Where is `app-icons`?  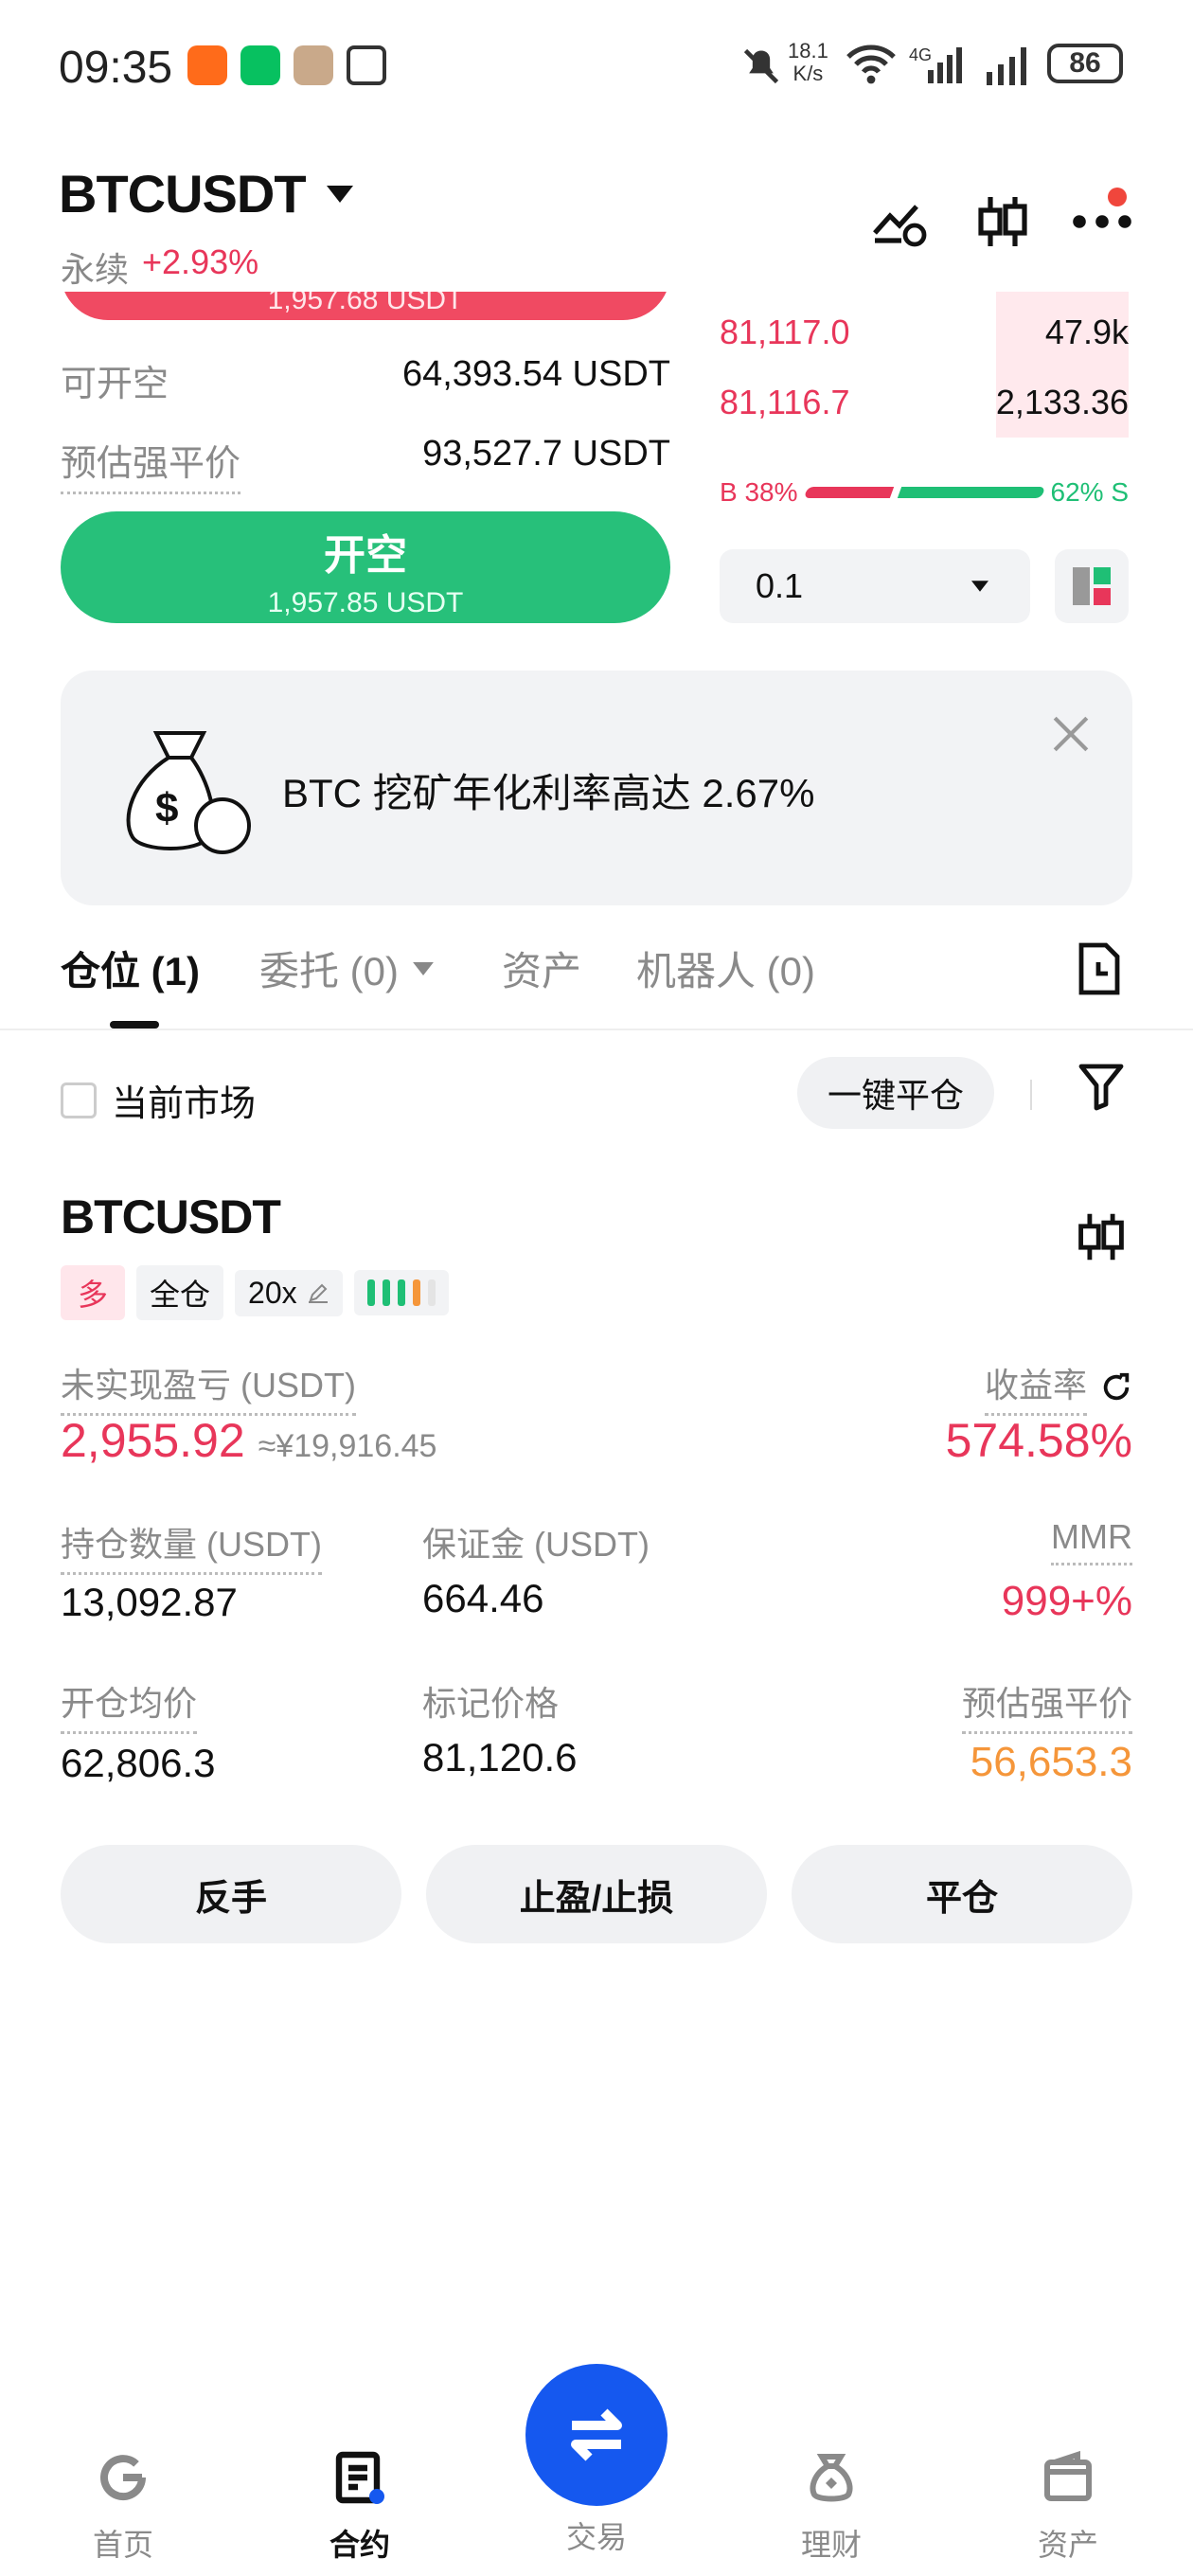
app-icons is located at coordinates (286, 65).